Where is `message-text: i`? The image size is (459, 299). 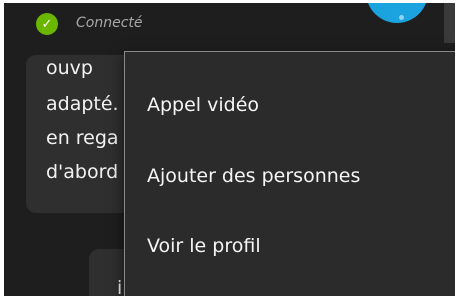
message-text: i is located at coordinates (120, 286).